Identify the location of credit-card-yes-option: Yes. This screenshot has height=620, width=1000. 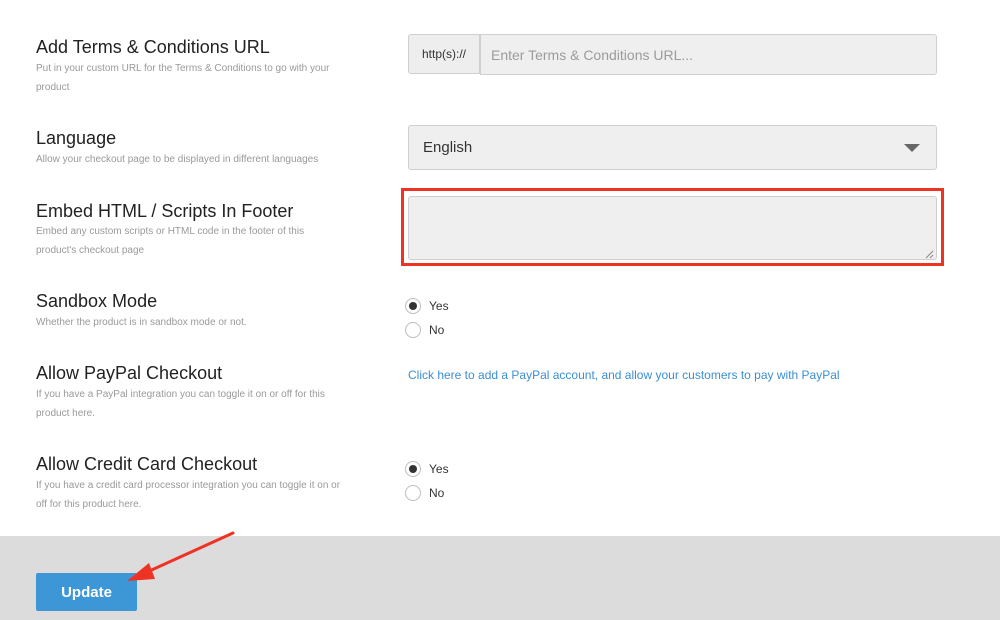
(427, 469).